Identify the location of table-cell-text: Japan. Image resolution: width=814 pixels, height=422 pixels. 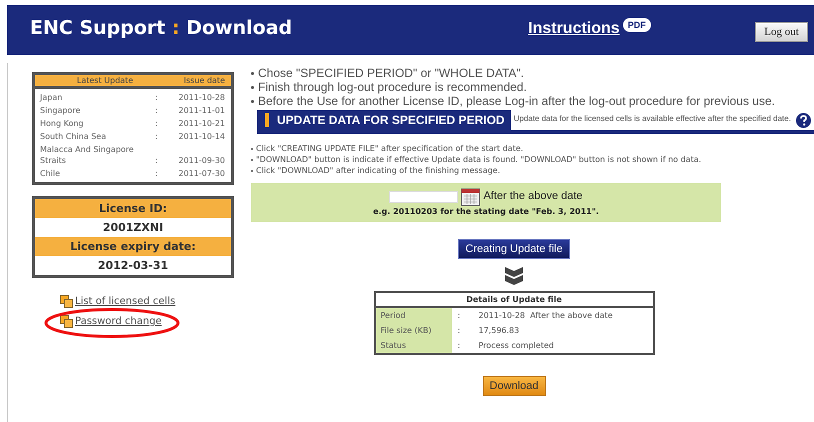
(51, 97).